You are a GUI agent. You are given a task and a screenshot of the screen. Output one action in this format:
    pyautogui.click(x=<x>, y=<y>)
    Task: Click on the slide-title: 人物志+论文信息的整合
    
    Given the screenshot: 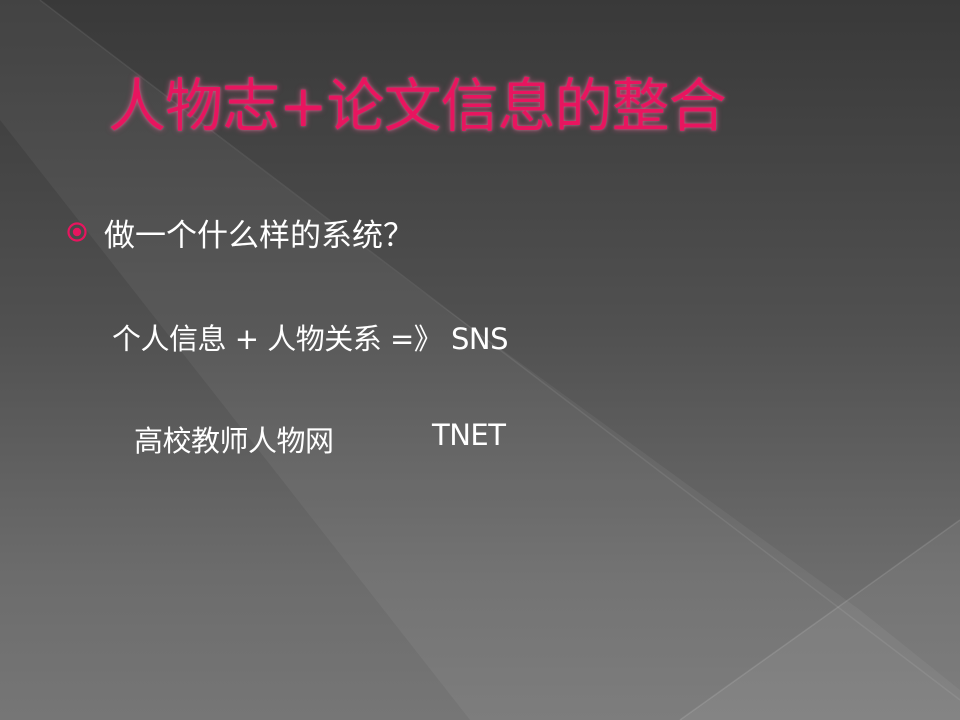 What is the action you would take?
    pyautogui.click(x=417, y=106)
    